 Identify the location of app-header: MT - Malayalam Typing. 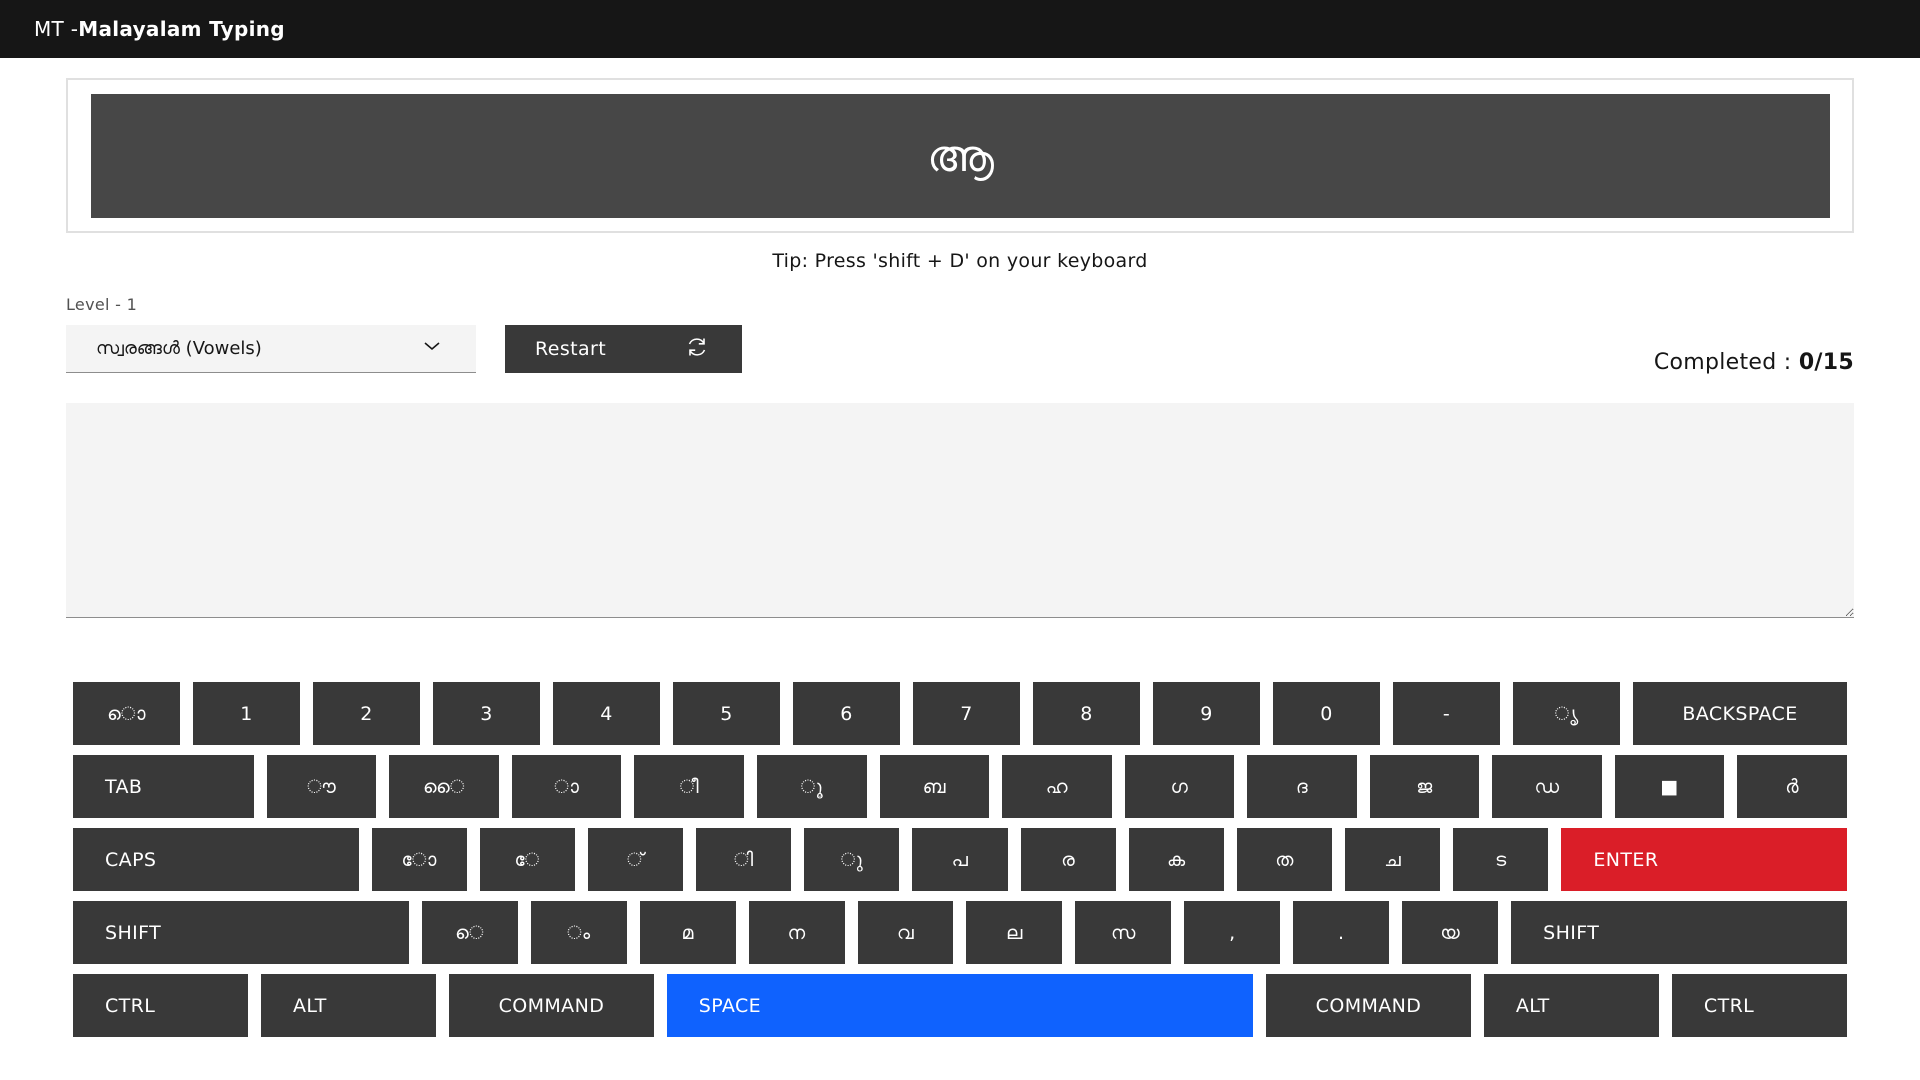
(960, 29).